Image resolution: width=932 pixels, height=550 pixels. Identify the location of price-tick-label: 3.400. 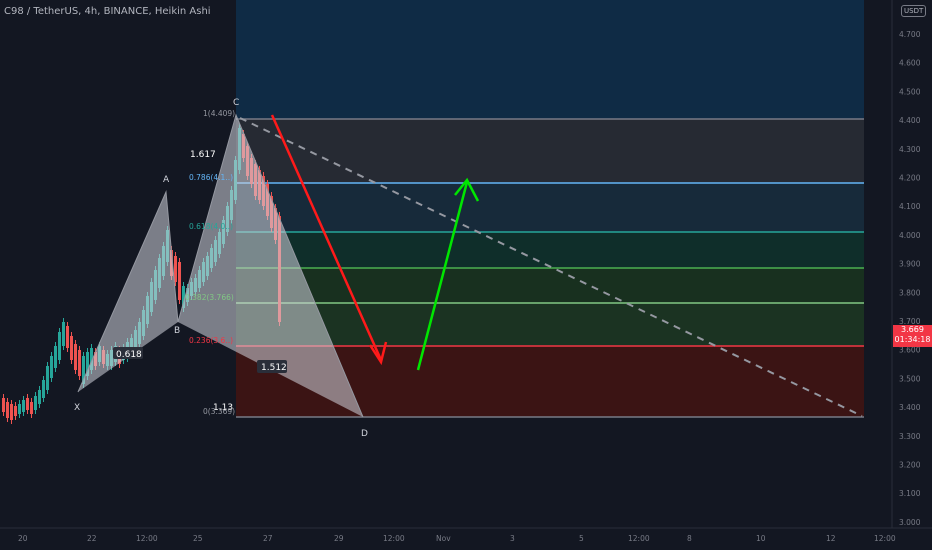
(910, 407).